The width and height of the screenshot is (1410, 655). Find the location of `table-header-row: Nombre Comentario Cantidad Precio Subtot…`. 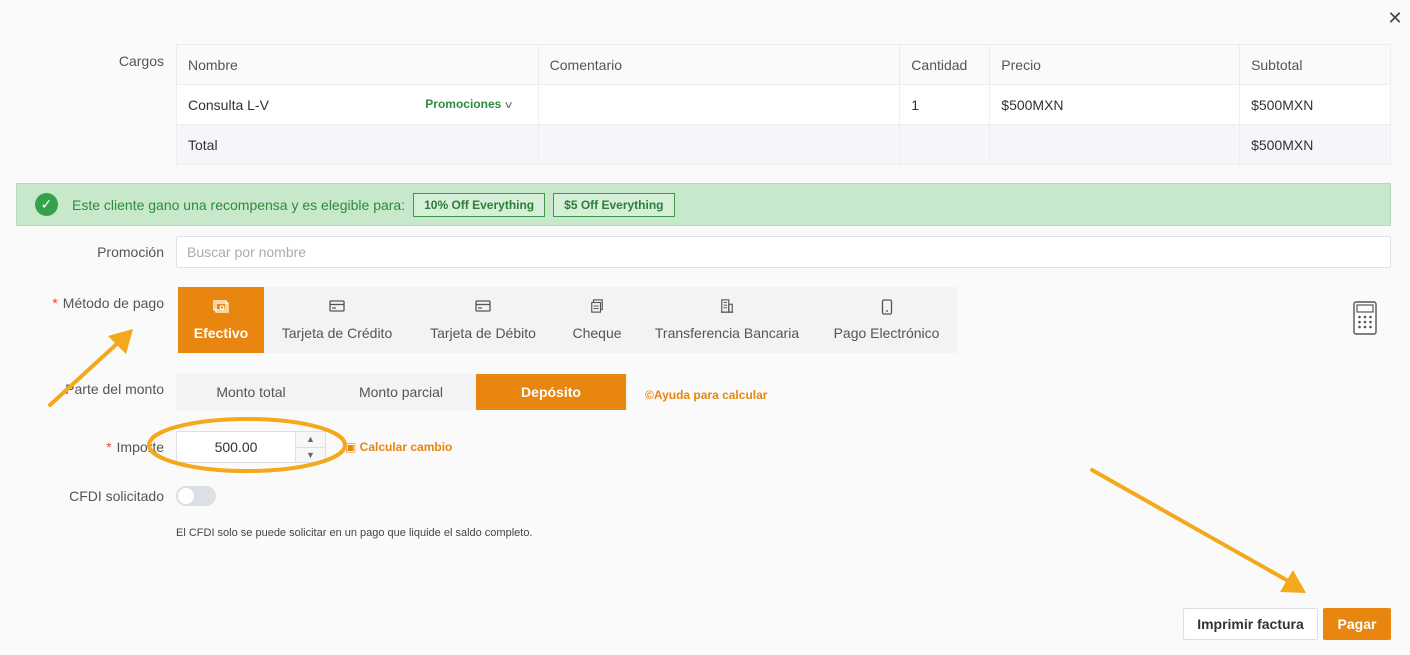

table-header-row: Nombre Comentario Cantidad Precio Subtot… is located at coordinates (783, 64).